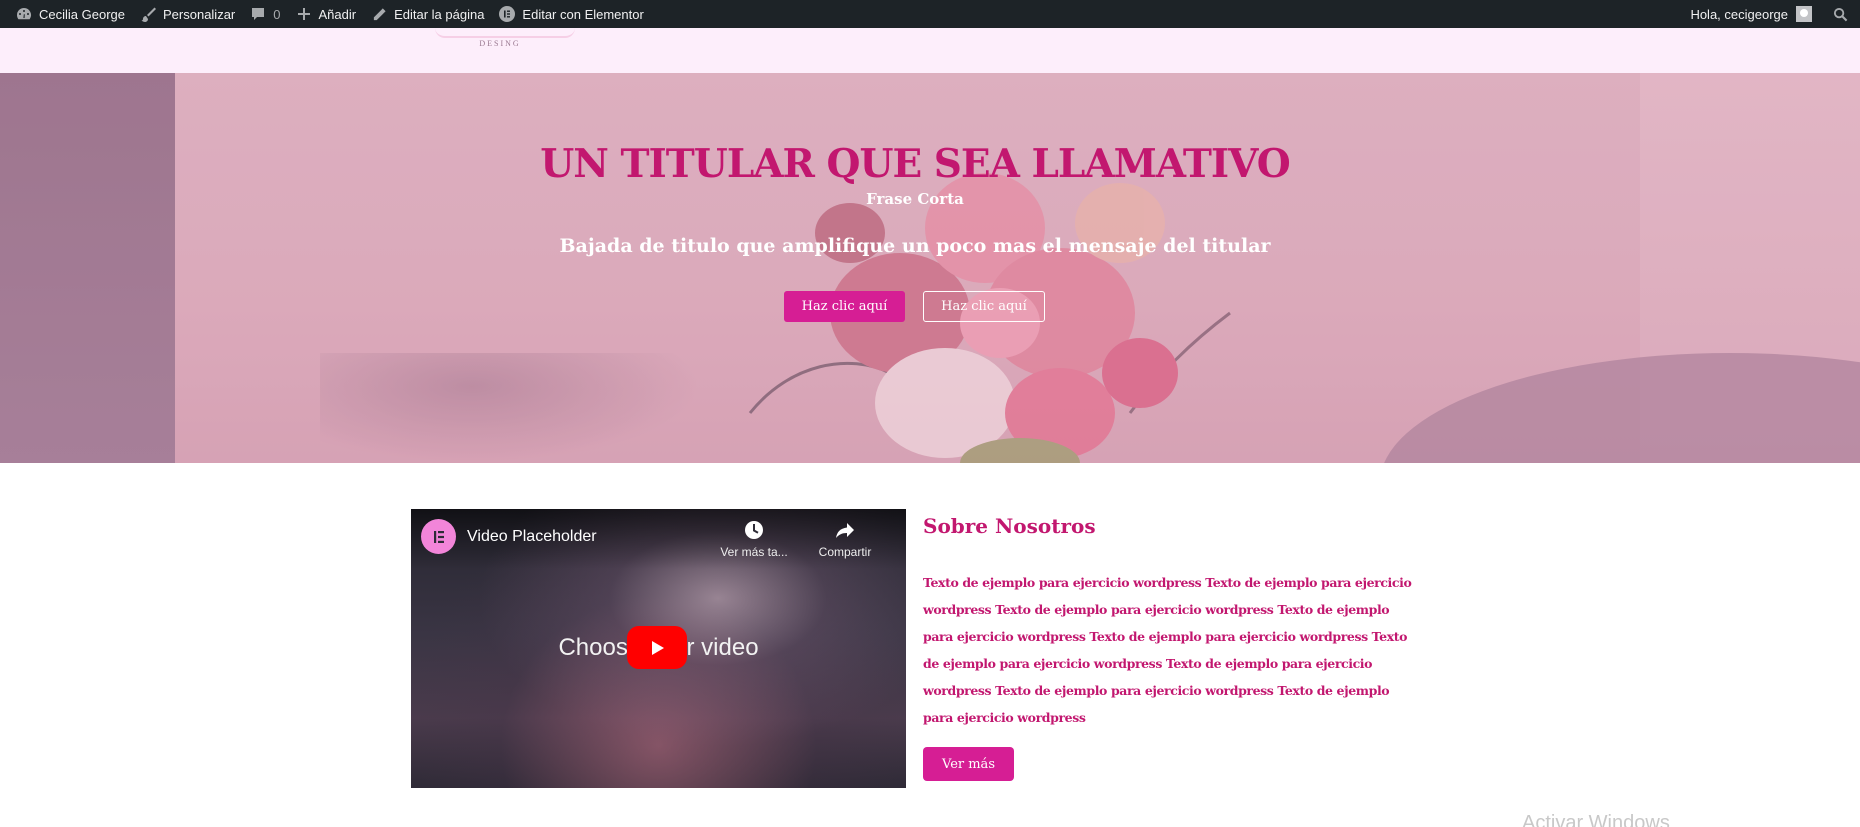  What do you see at coordinates (148, 14) in the screenshot?
I see `brush-icon` at bounding box center [148, 14].